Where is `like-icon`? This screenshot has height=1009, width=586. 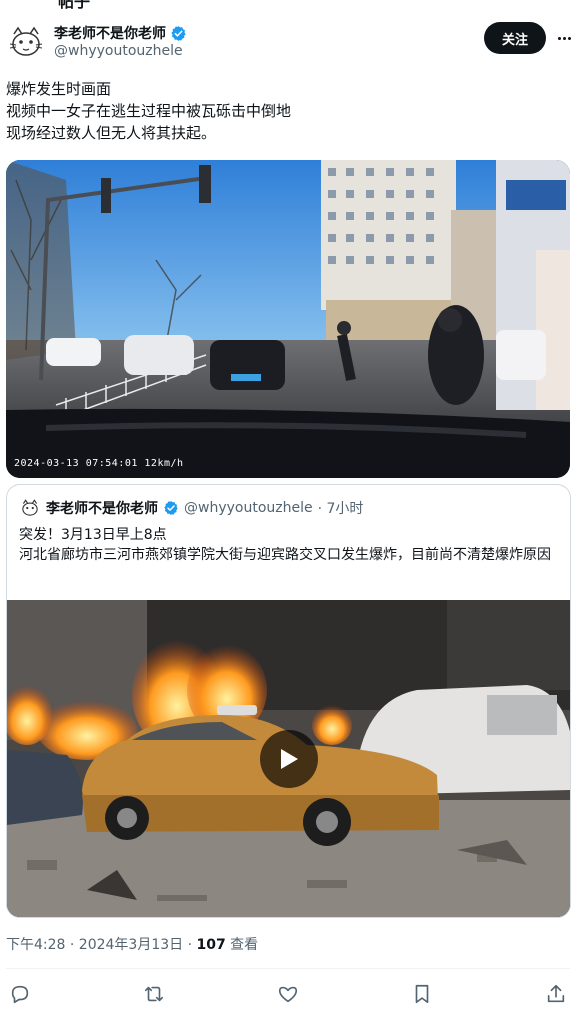 like-icon is located at coordinates (288, 994).